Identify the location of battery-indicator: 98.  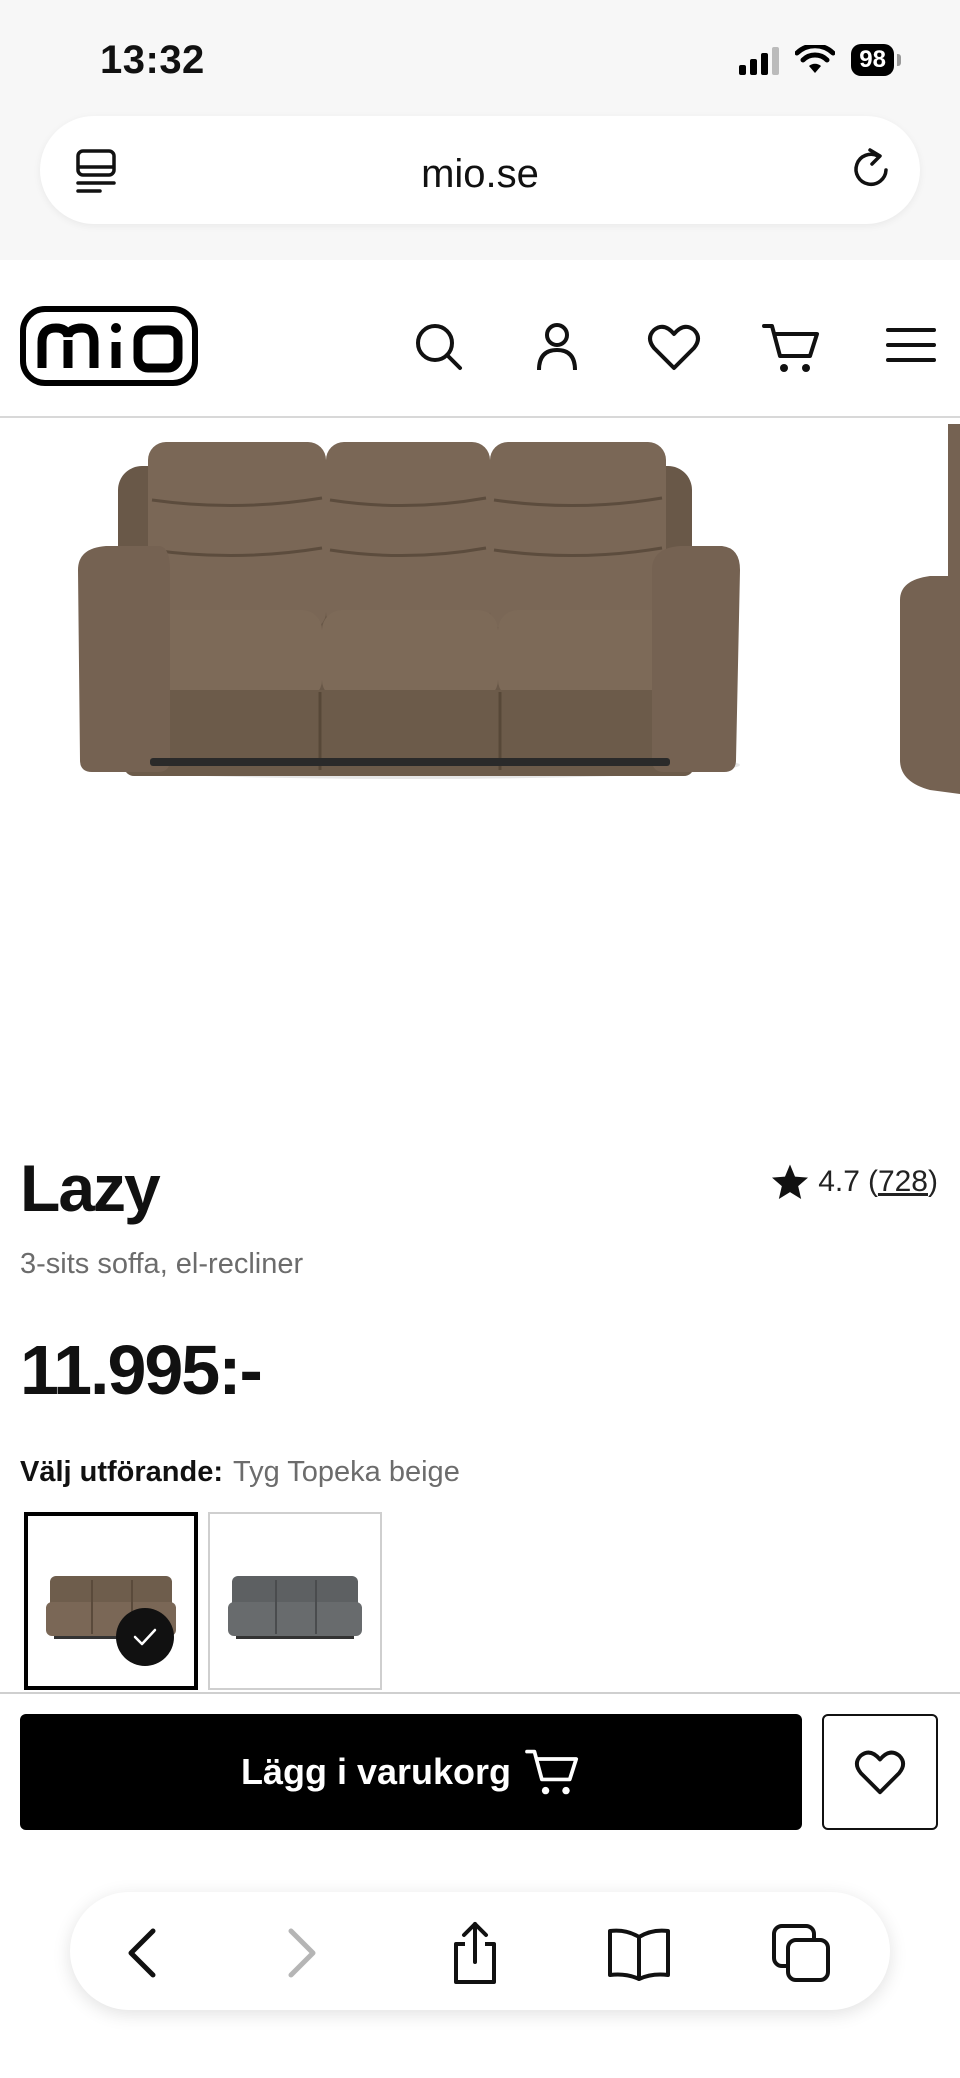
(876, 60).